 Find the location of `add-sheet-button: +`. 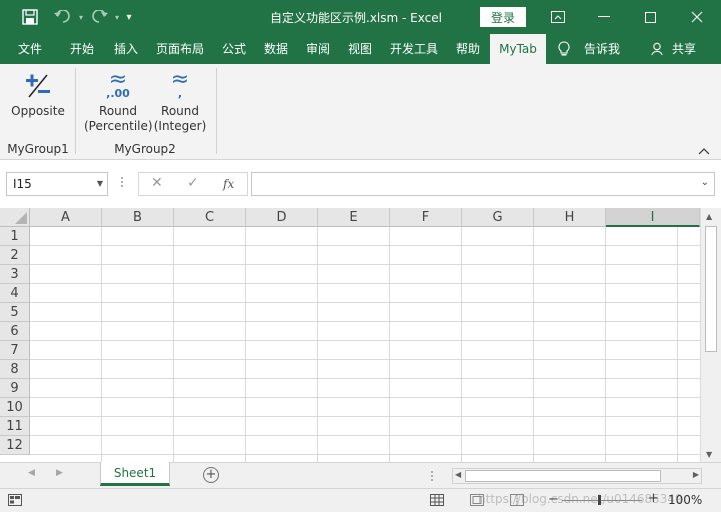

add-sheet-button: + is located at coordinates (211, 475).